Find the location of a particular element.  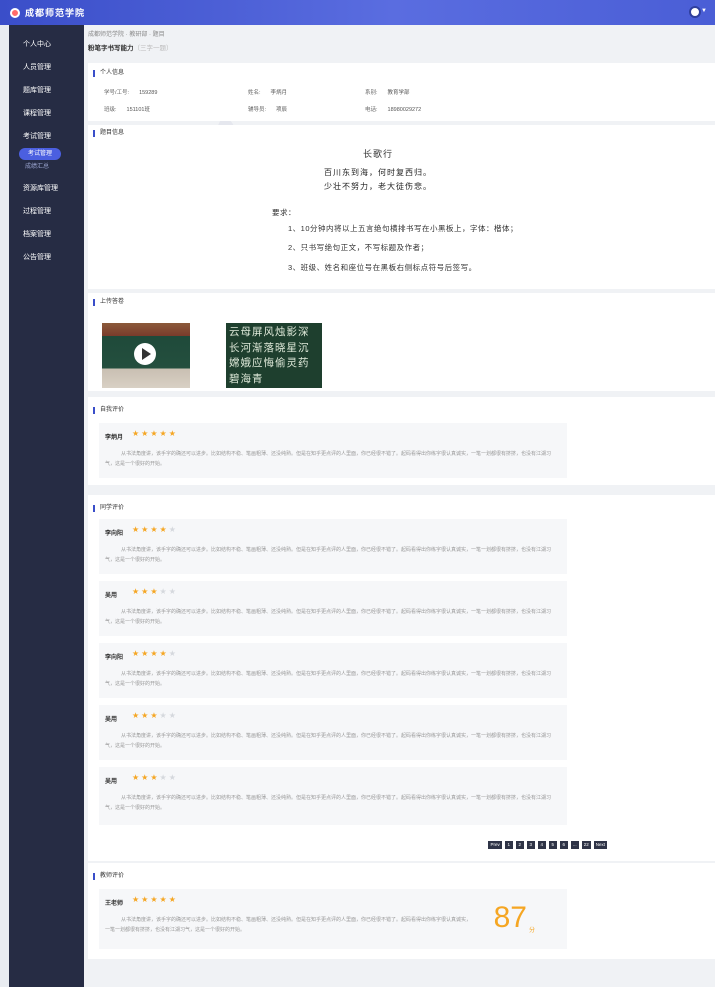

sidebar-item-archive: 档案管理 is located at coordinates (46, 234).